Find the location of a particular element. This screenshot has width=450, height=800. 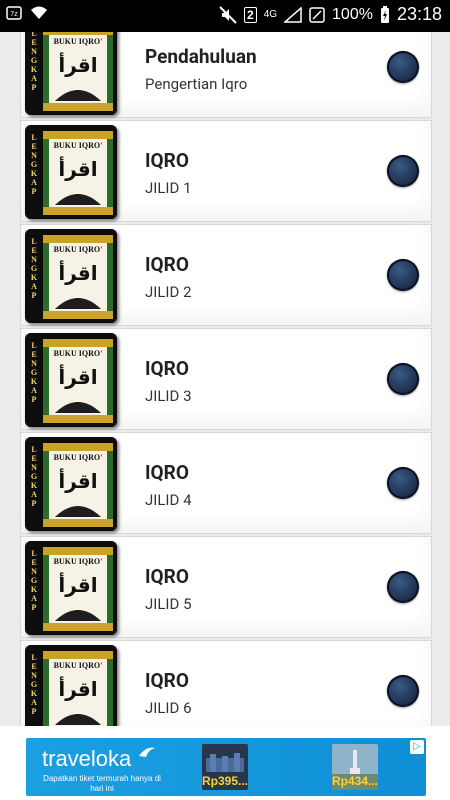

status-right: 2 4G 100% 23:18 is located at coordinates (330, 14).